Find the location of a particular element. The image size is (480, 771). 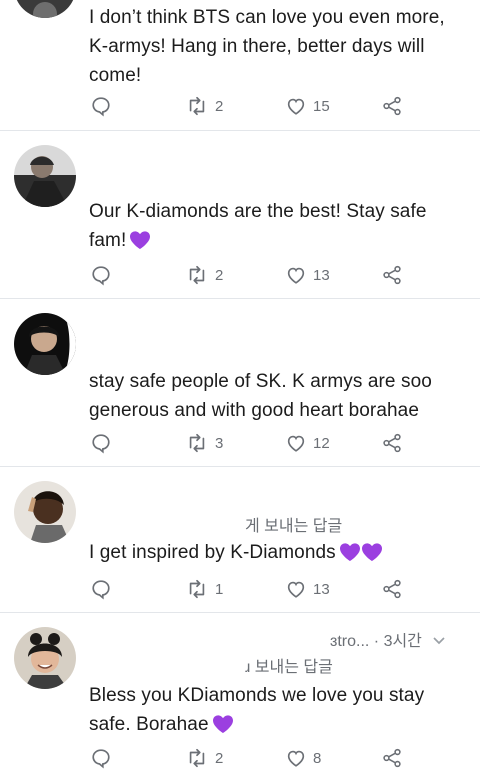

retweet-button: 3 is located at coordinates (204, 443).